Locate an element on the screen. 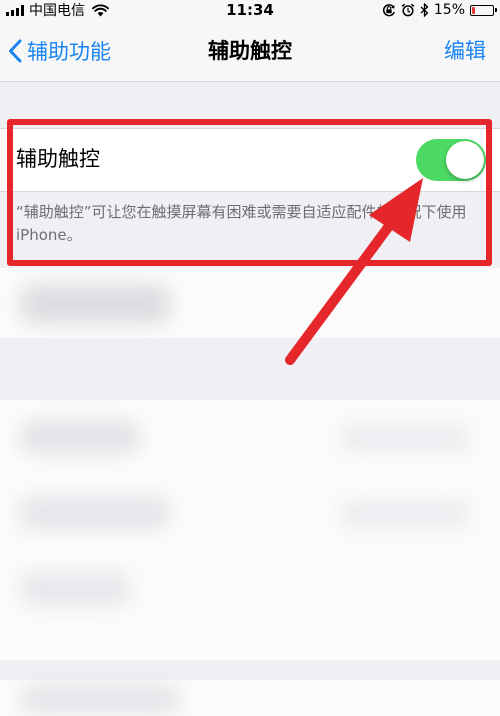 The height and width of the screenshot is (716, 500). bluetooth-icon is located at coordinates (424, 10).